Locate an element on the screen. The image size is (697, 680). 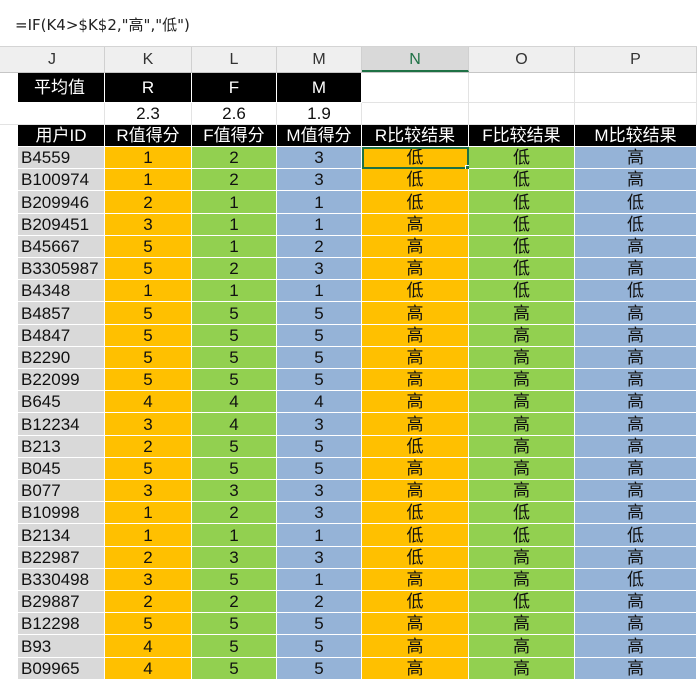
user-id-cell: B100974 is located at coordinates (61, 180).